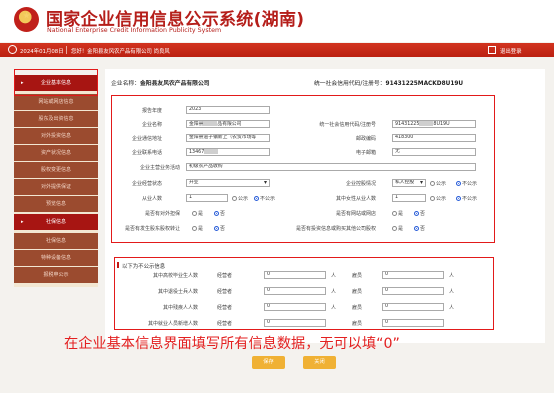 Image resolution: width=554 pixels, height=393 pixels. What do you see at coordinates (66, 50) in the screenshot?
I see `divider` at bounding box center [66, 50].